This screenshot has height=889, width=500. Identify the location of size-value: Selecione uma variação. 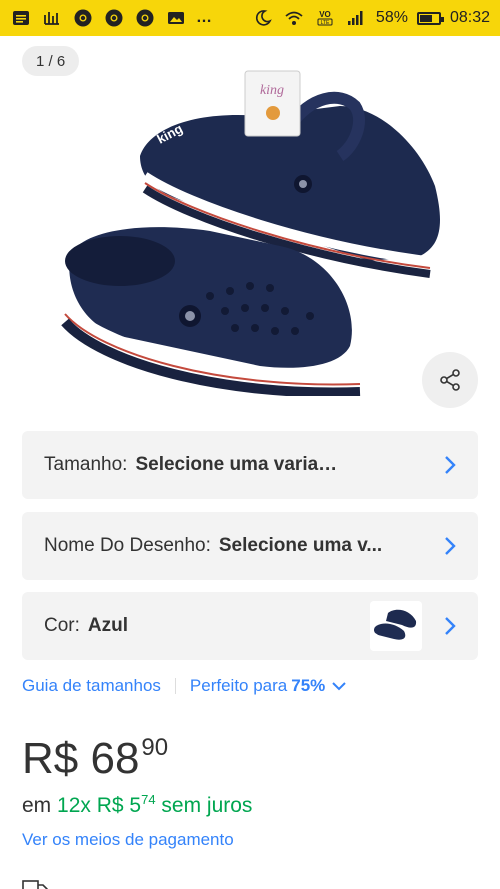
(238, 464).